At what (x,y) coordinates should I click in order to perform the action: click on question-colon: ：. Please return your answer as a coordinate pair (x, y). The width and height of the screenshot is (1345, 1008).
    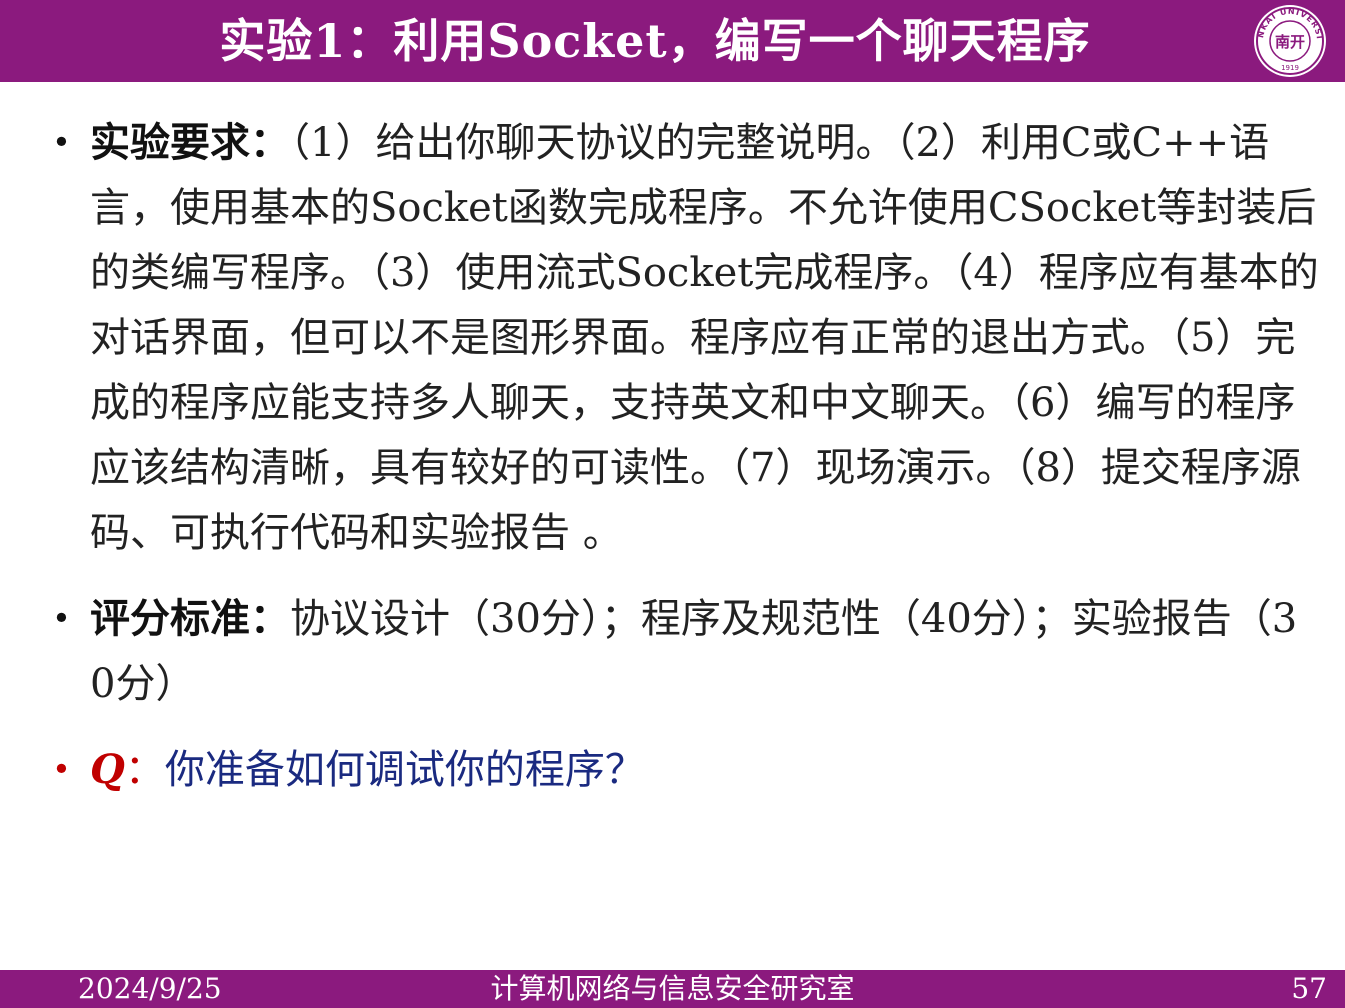
    Looking at the image, I should click on (144, 770).